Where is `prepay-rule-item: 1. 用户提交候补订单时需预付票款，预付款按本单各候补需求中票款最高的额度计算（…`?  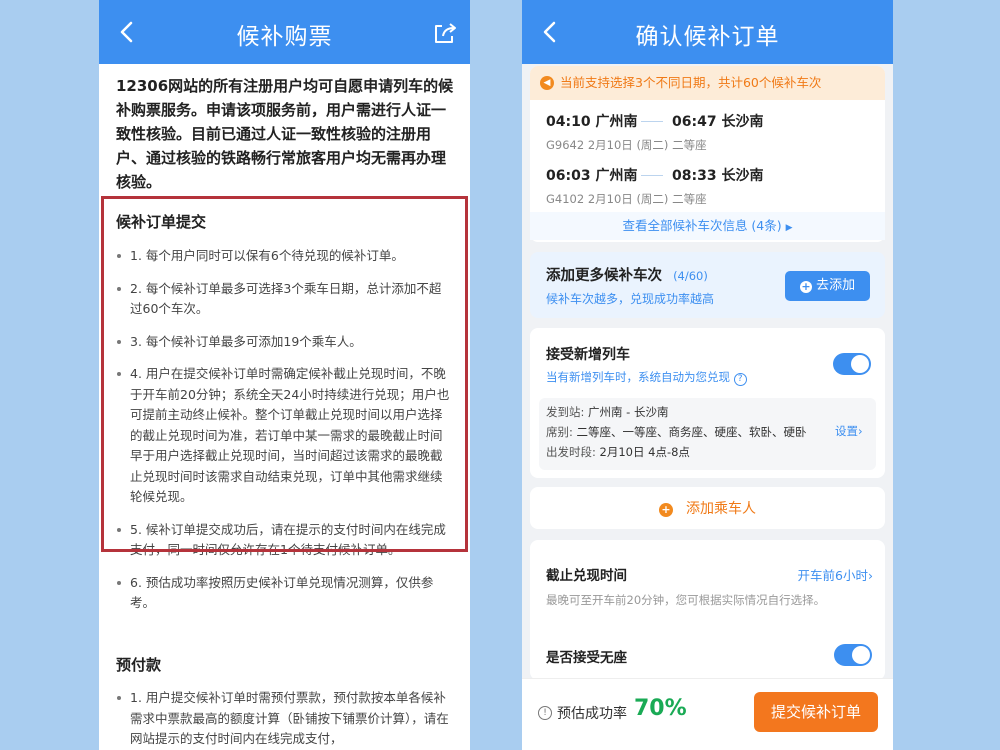 prepay-rule-item: 1. 用户提交候补订单时需预付票款，预付款按本单各候补需求中票款最高的额度计算（… is located at coordinates (284, 719).